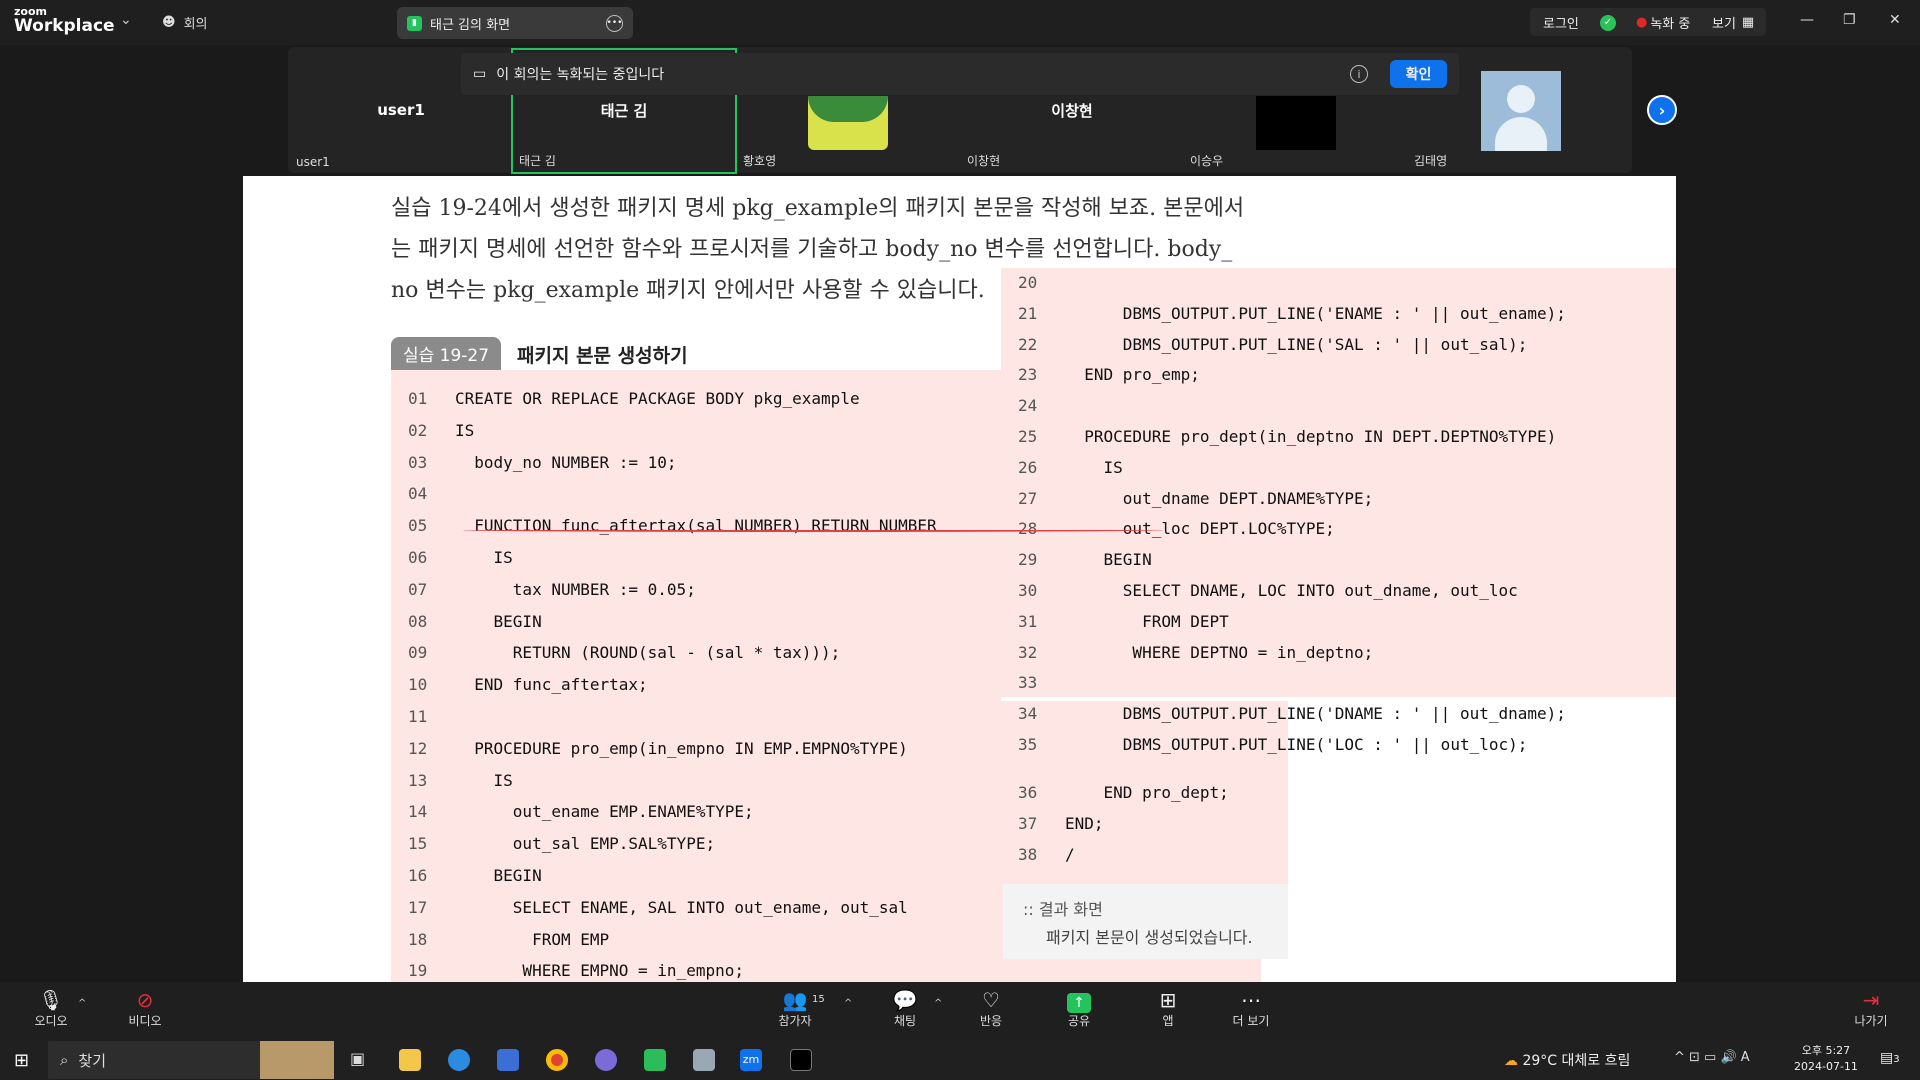  What do you see at coordinates (575, 589) in the screenshot?
I see `code-text: tax NUMBER := 0.05;` at bounding box center [575, 589].